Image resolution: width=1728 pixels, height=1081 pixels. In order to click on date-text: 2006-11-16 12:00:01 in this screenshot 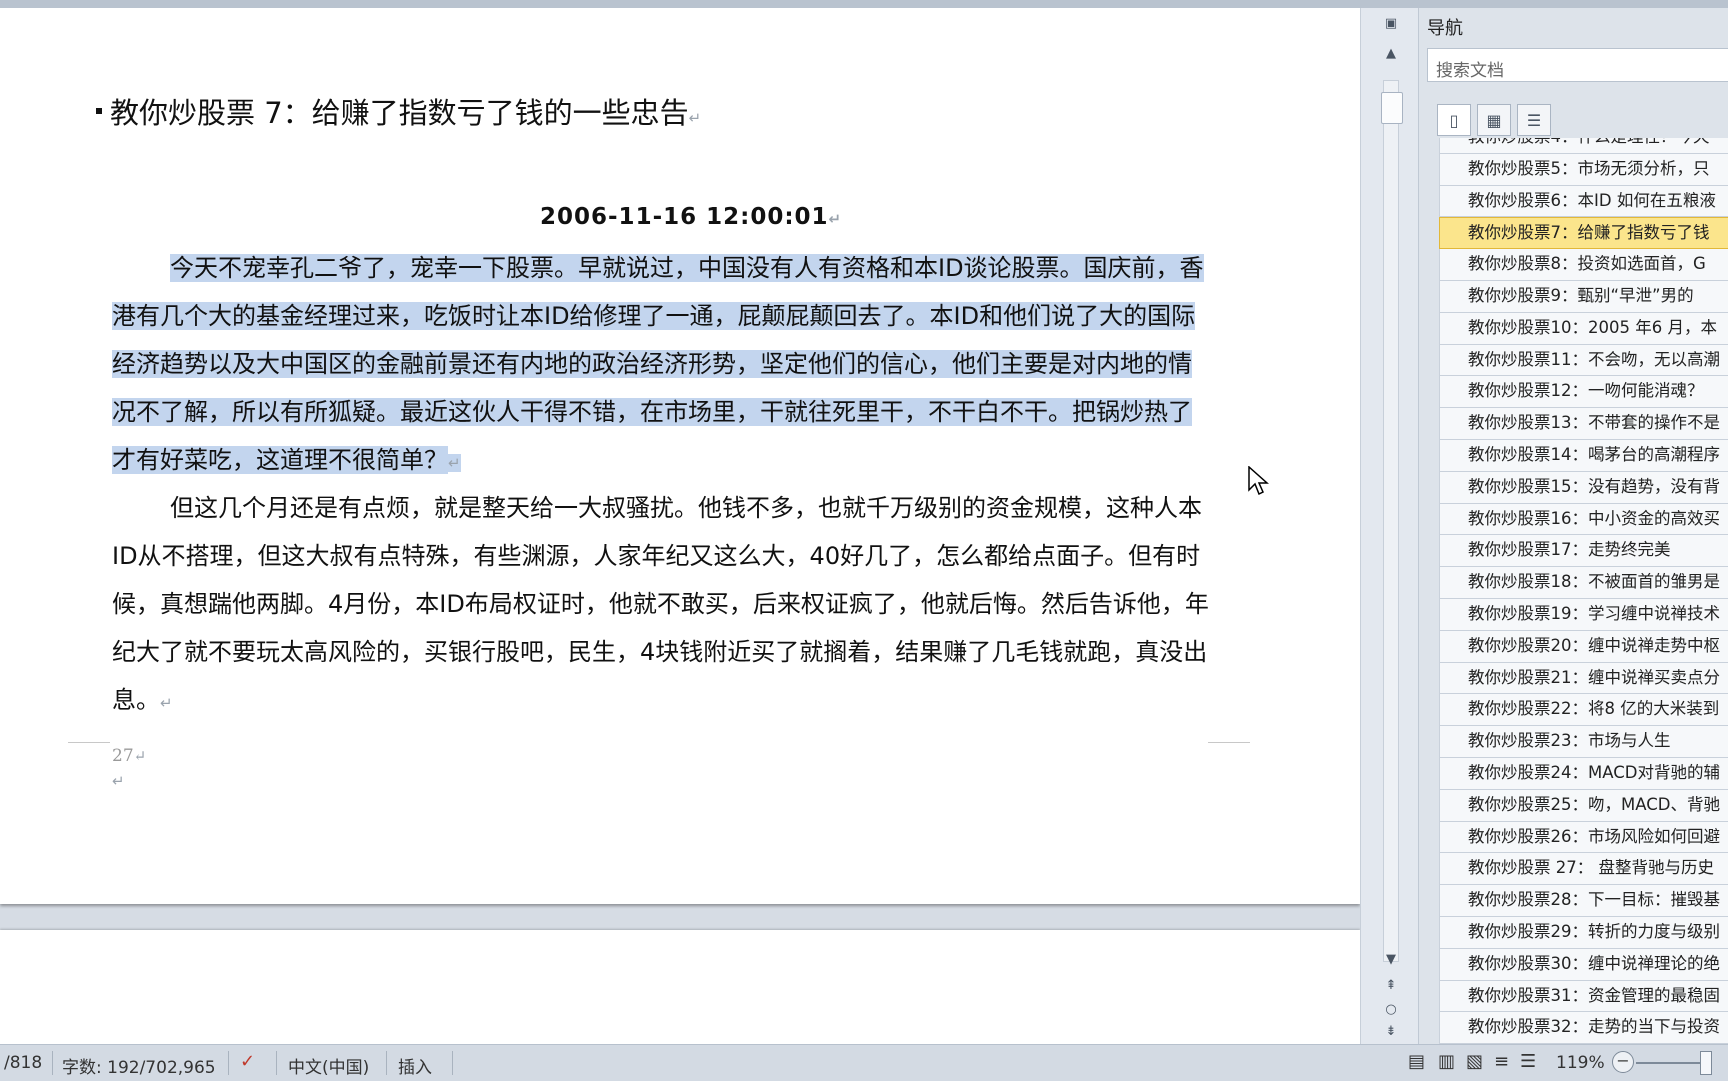, I will do `click(684, 217)`.